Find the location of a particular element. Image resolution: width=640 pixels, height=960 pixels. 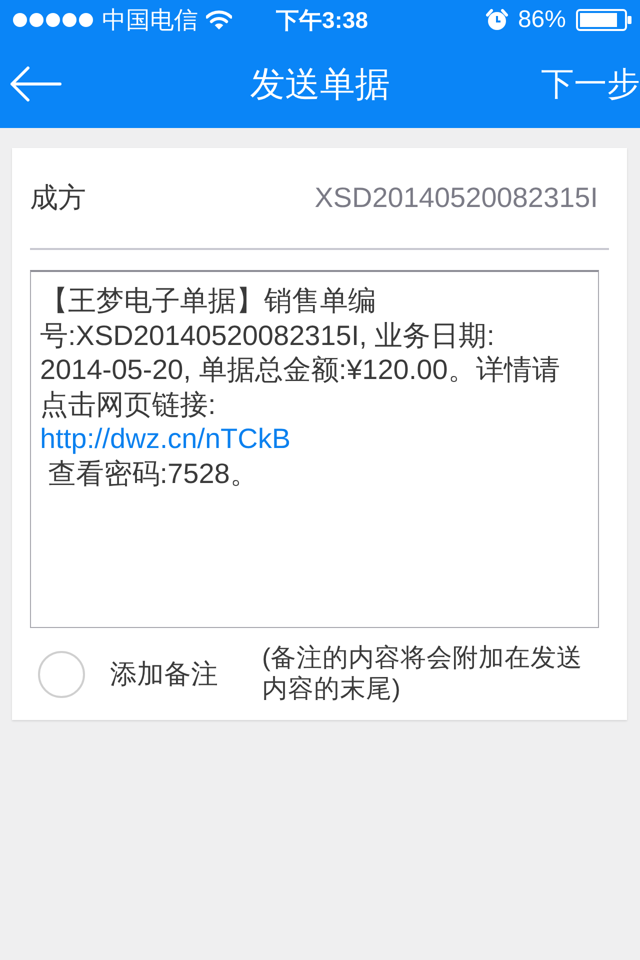

next-step-button: 下一步 is located at coordinates (590, 84).